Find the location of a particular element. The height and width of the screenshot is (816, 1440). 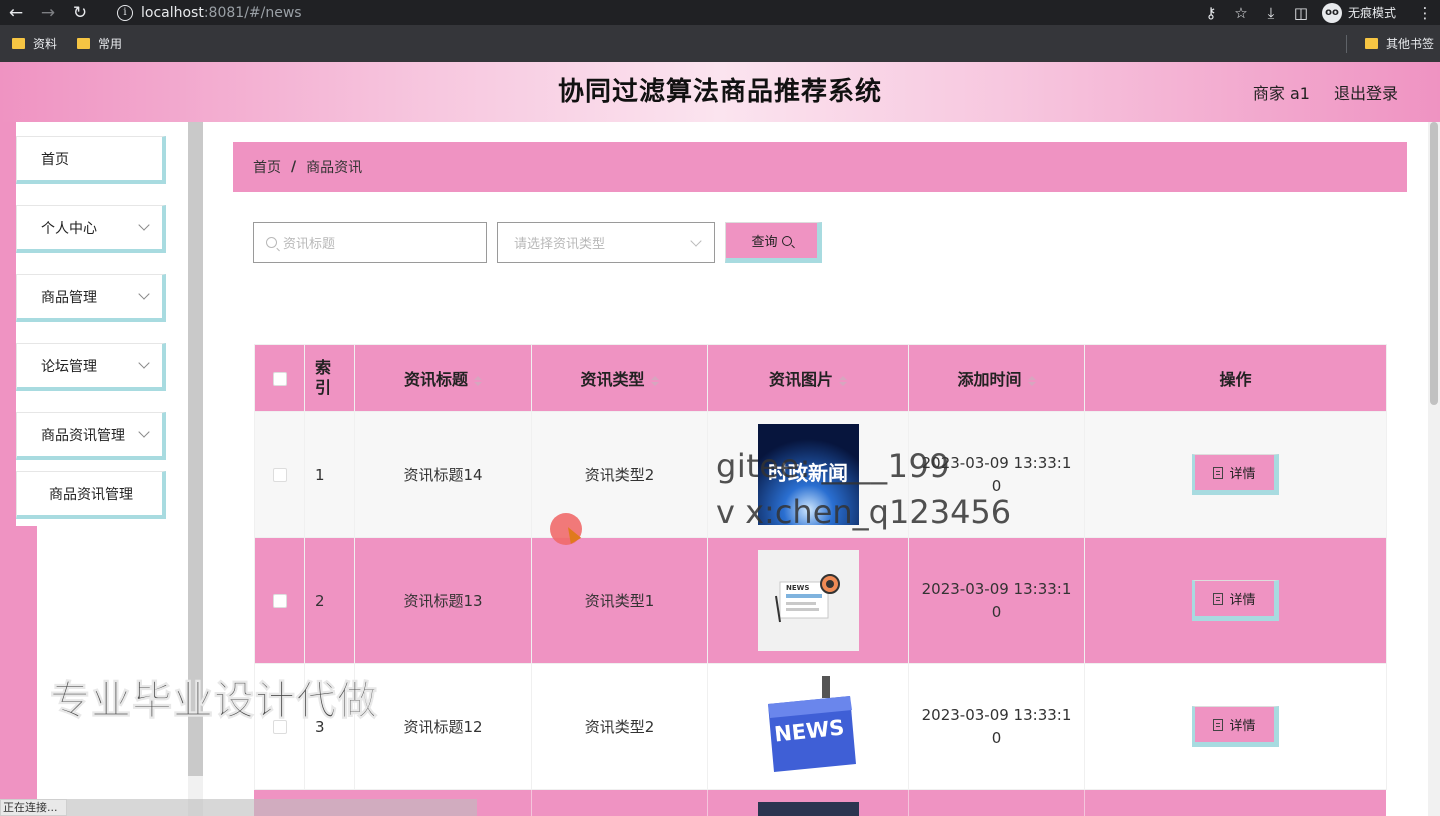

sidebar-subitem-news-management: 商品资讯管理 is located at coordinates (91, 495).